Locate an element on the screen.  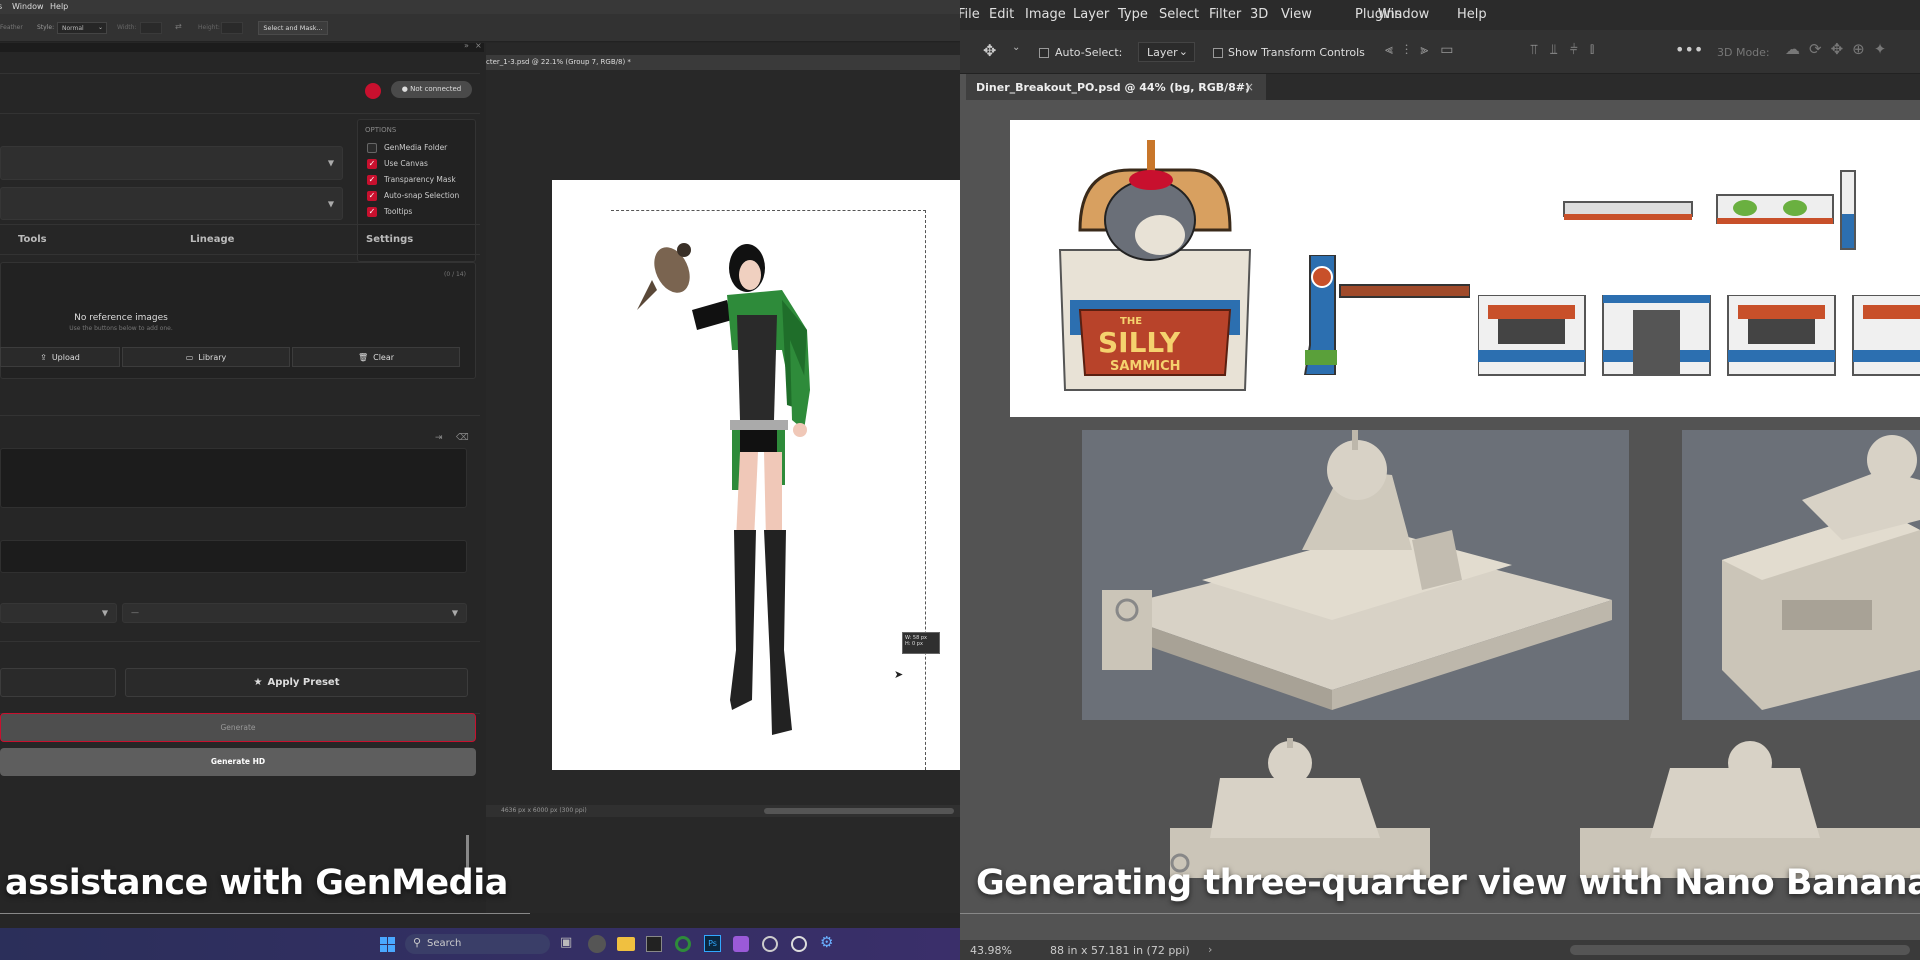
option-label: Auto-snap Selection is located at coordinates (422, 195).